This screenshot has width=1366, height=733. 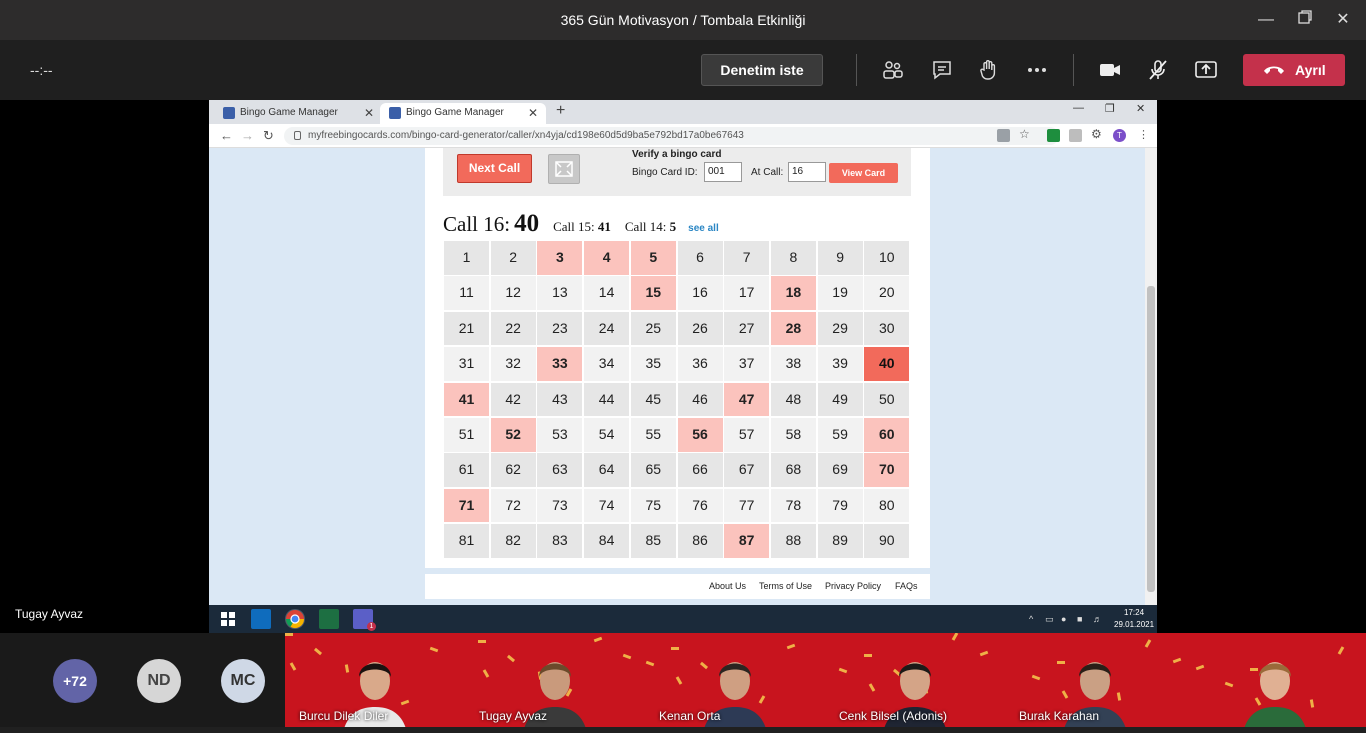 I want to click on bingo-number-cell: 17, so click(x=747, y=293).